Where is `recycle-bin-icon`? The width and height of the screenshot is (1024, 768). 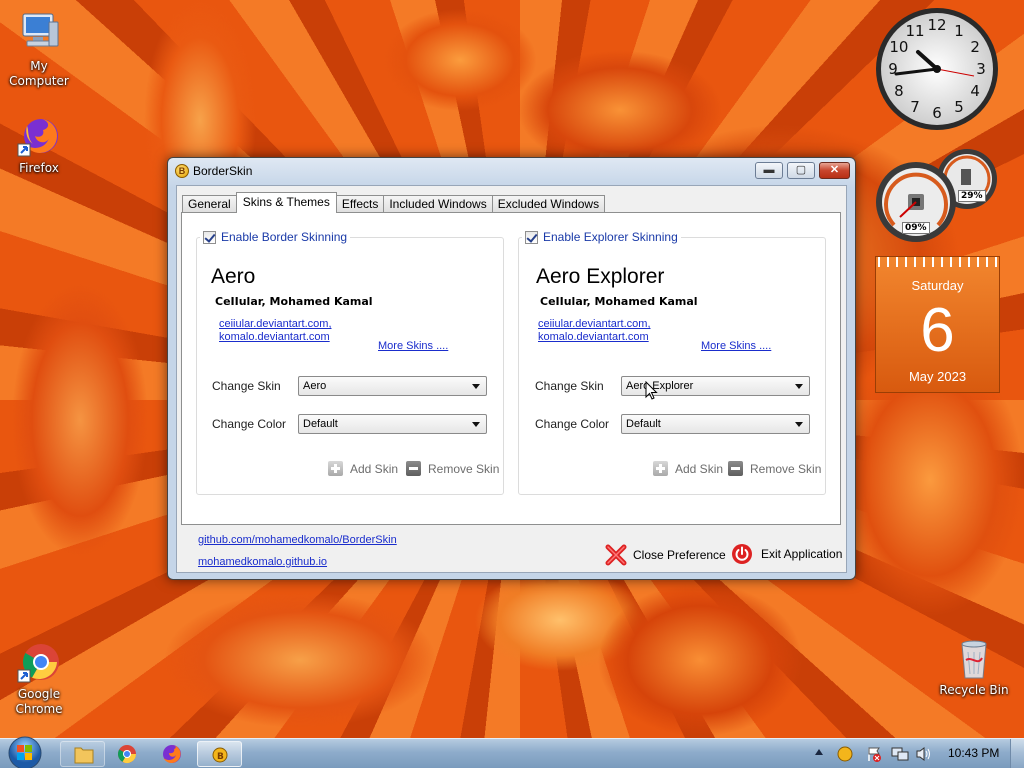
recycle-bin-icon is located at coordinates (974, 658).